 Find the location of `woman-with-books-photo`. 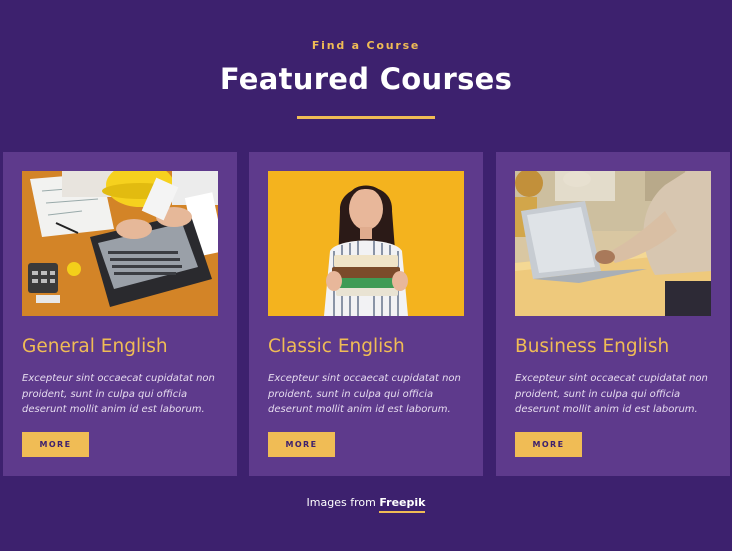

woman-with-books-photo is located at coordinates (366, 243).